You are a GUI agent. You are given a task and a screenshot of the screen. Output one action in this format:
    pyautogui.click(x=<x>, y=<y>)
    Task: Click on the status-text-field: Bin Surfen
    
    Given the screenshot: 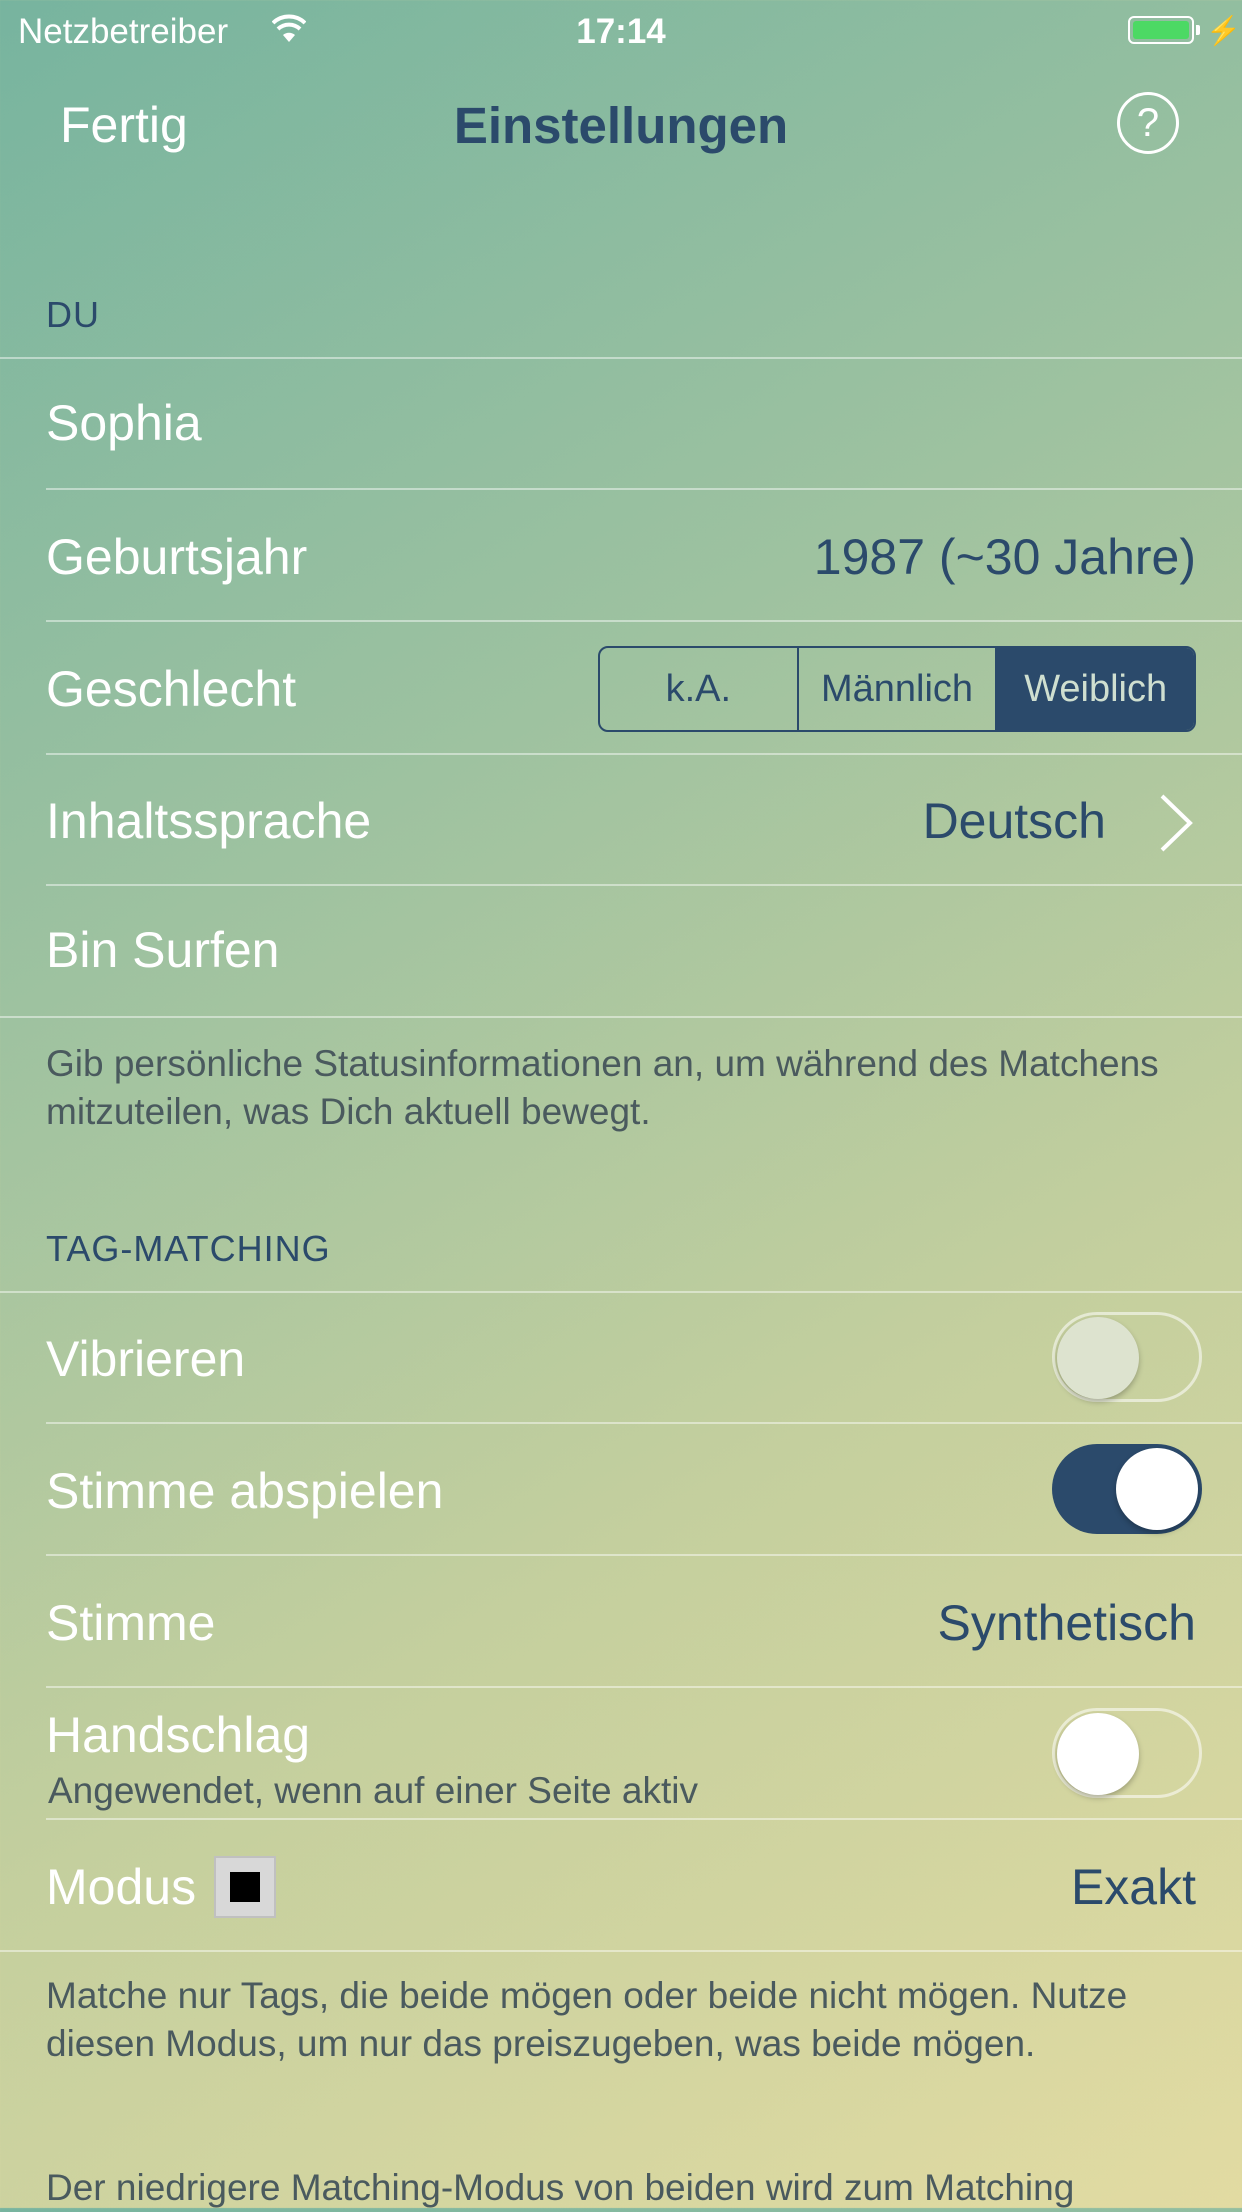 What is the action you would take?
    pyautogui.click(x=162, y=950)
    